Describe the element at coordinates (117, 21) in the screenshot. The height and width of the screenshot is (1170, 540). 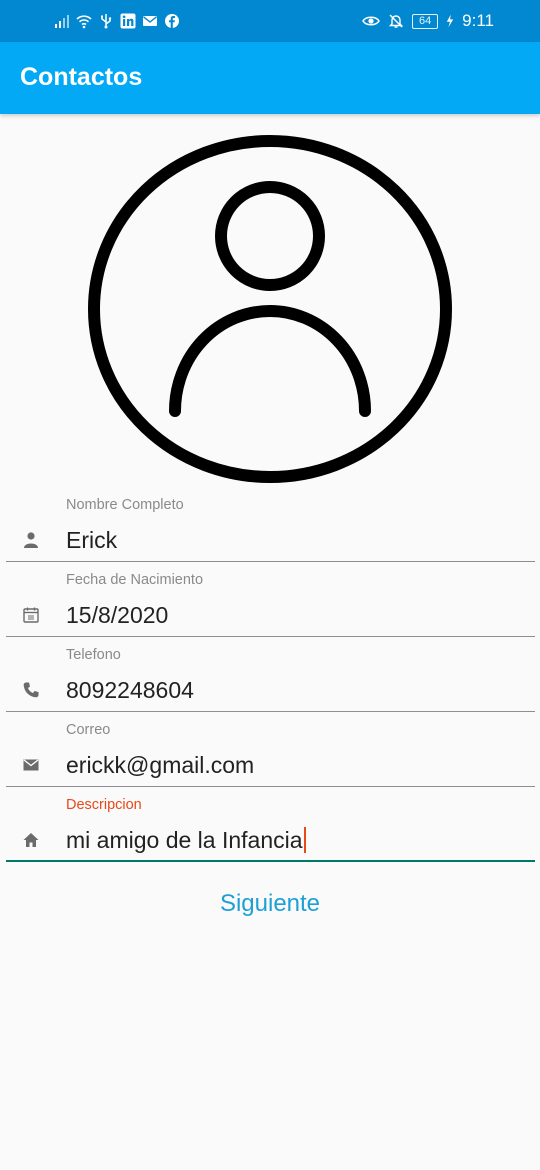
I see `status-bar-left-icons` at that location.